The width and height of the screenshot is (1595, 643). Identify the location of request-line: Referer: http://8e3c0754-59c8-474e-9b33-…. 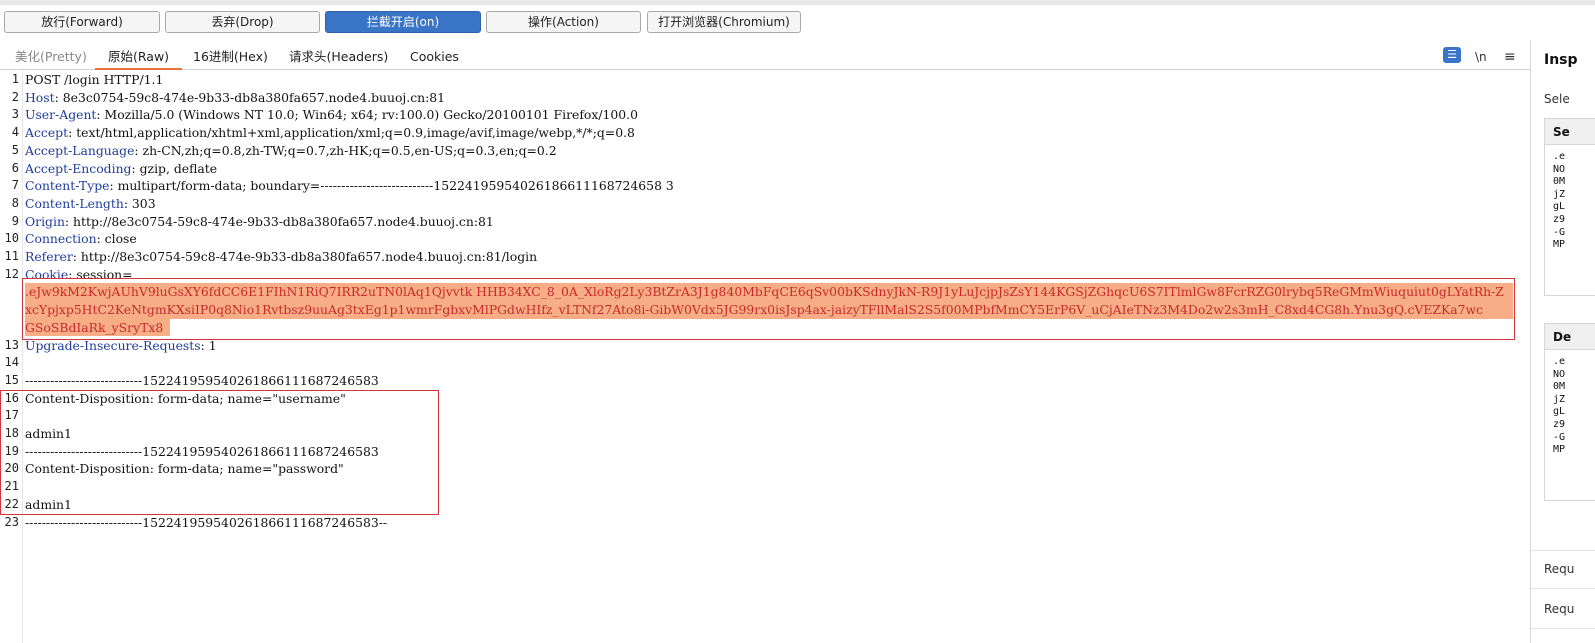
(770, 257).